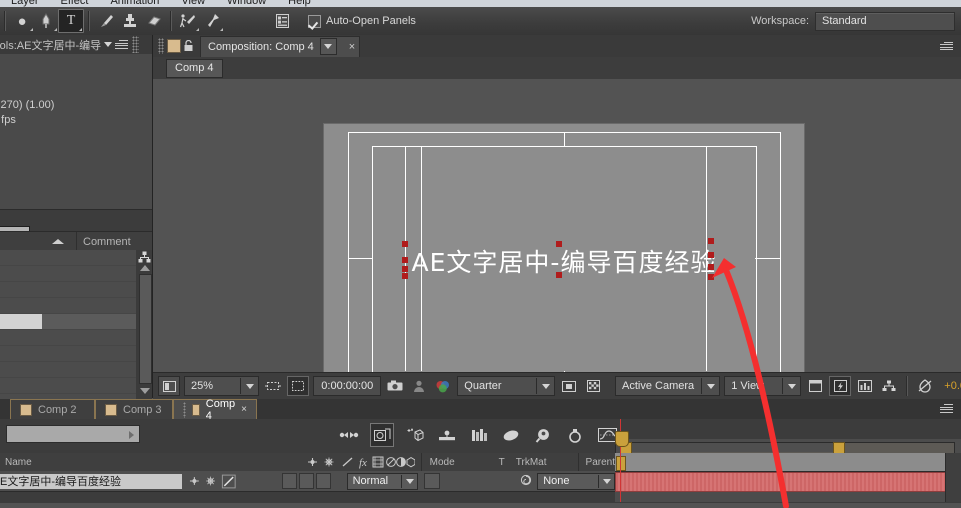  I want to click on puppet-pin-tool-button, so click(212, 21).